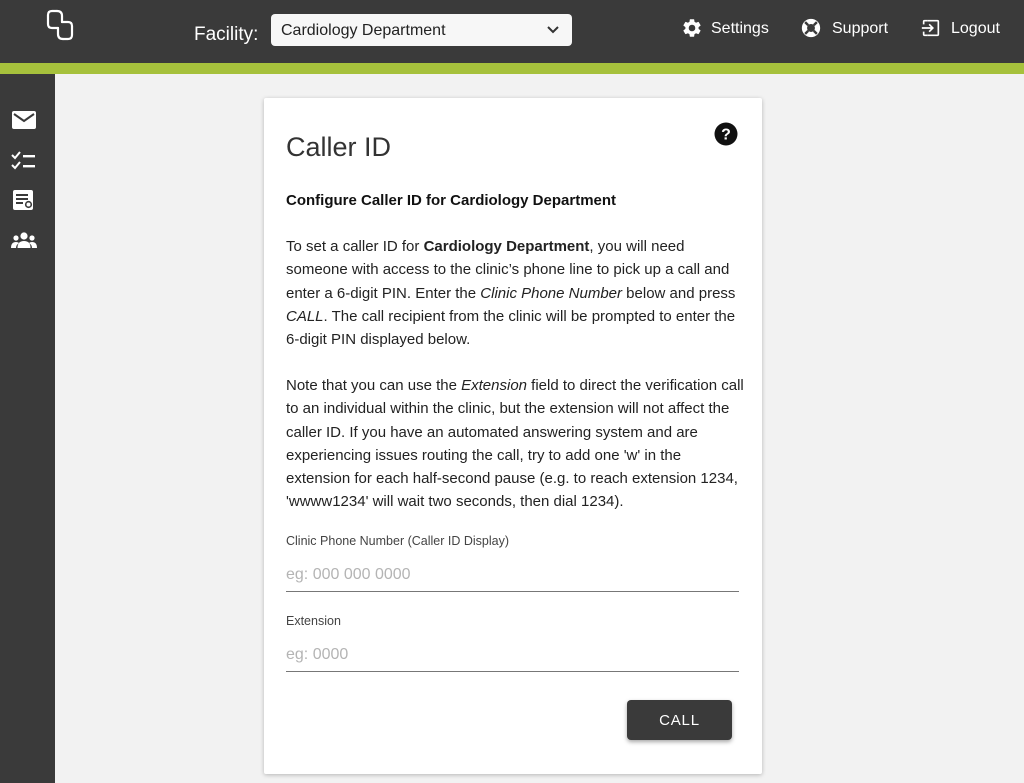 The image size is (1024, 783). I want to click on checklist-icon, so click(24, 160).